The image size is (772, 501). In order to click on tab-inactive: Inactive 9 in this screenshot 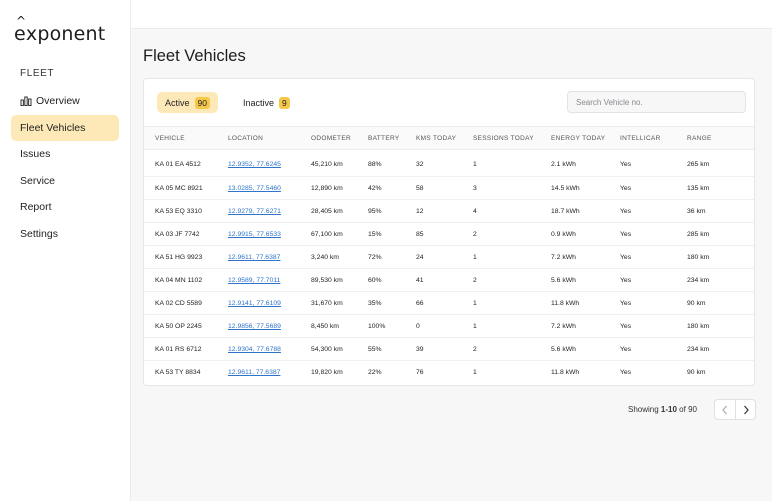, I will do `click(266, 102)`.